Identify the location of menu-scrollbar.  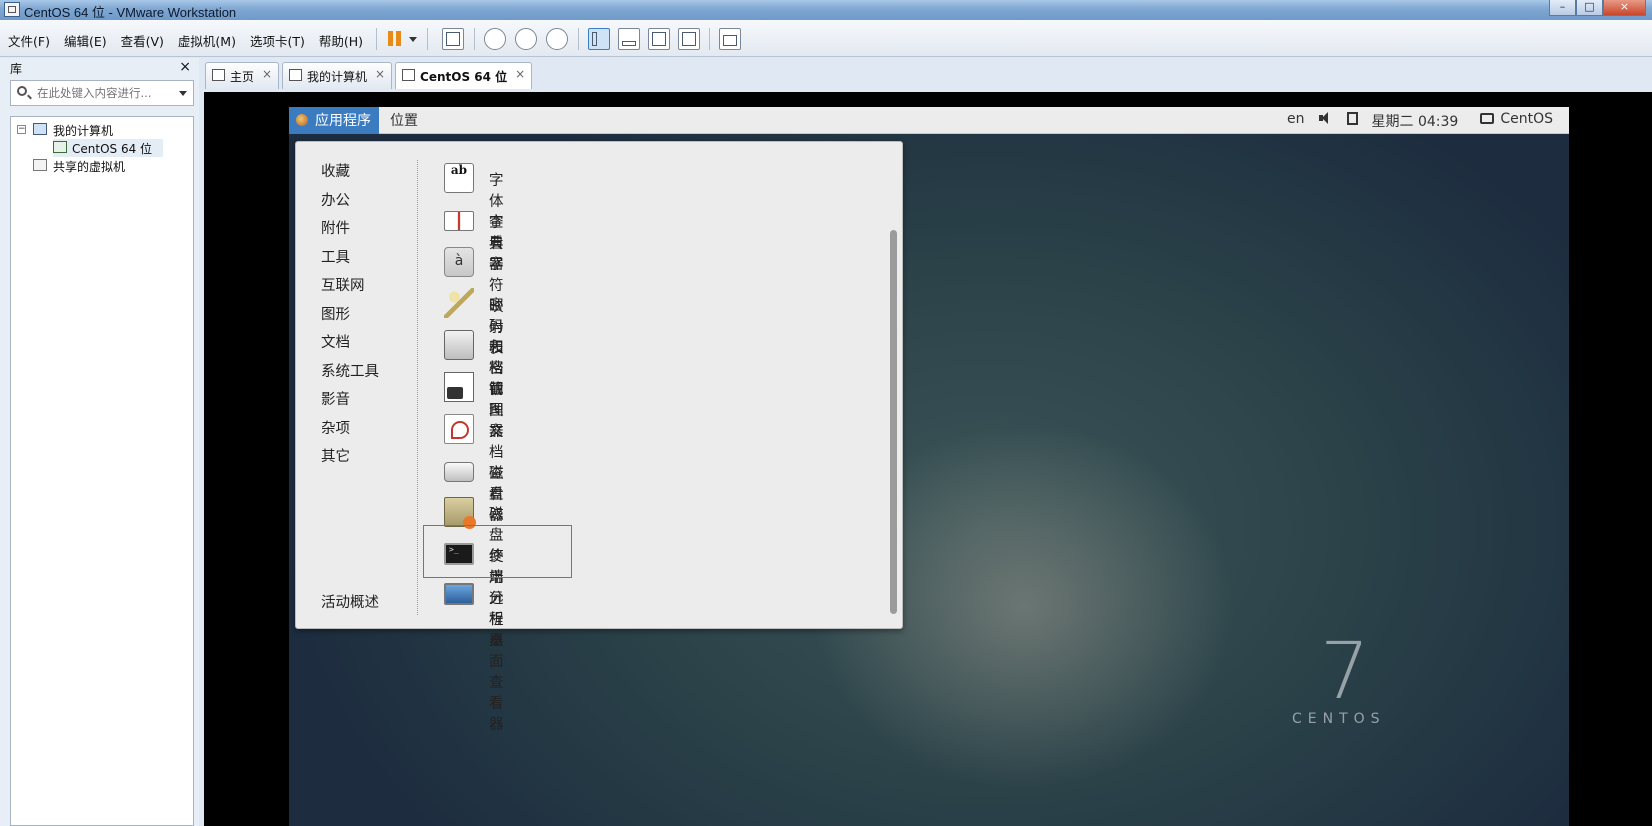
(893, 422).